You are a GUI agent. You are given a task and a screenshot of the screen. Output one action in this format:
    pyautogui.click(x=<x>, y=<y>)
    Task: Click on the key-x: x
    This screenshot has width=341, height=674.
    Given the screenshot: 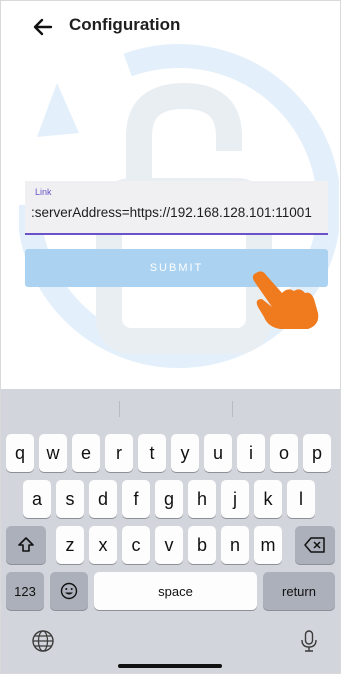 What is the action you would take?
    pyautogui.click(x=103, y=545)
    